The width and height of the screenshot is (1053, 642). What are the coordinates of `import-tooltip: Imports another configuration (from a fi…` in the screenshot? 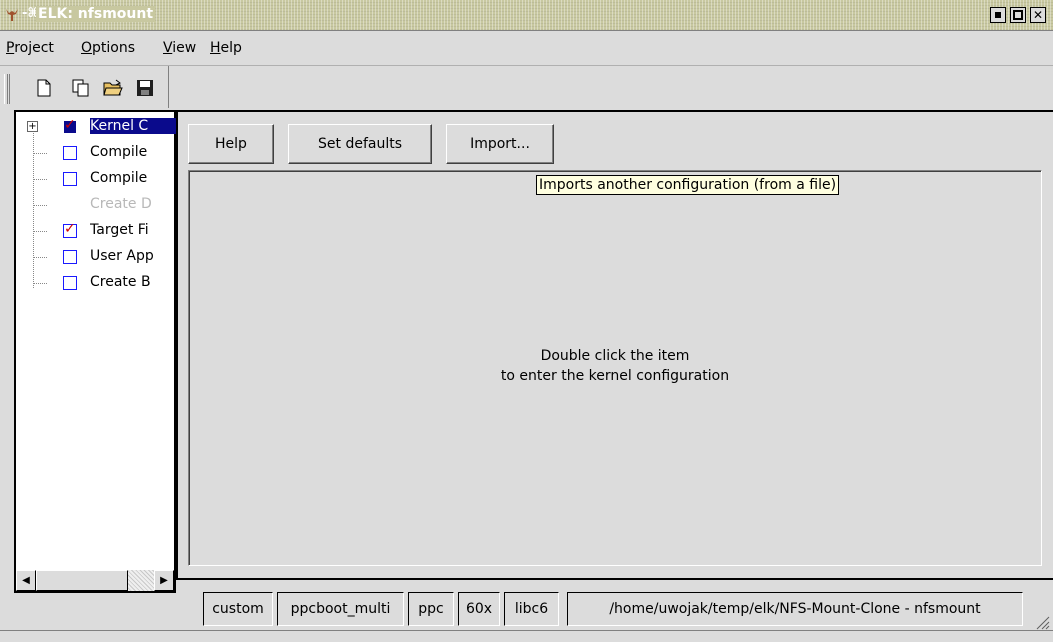 It's located at (688, 185).